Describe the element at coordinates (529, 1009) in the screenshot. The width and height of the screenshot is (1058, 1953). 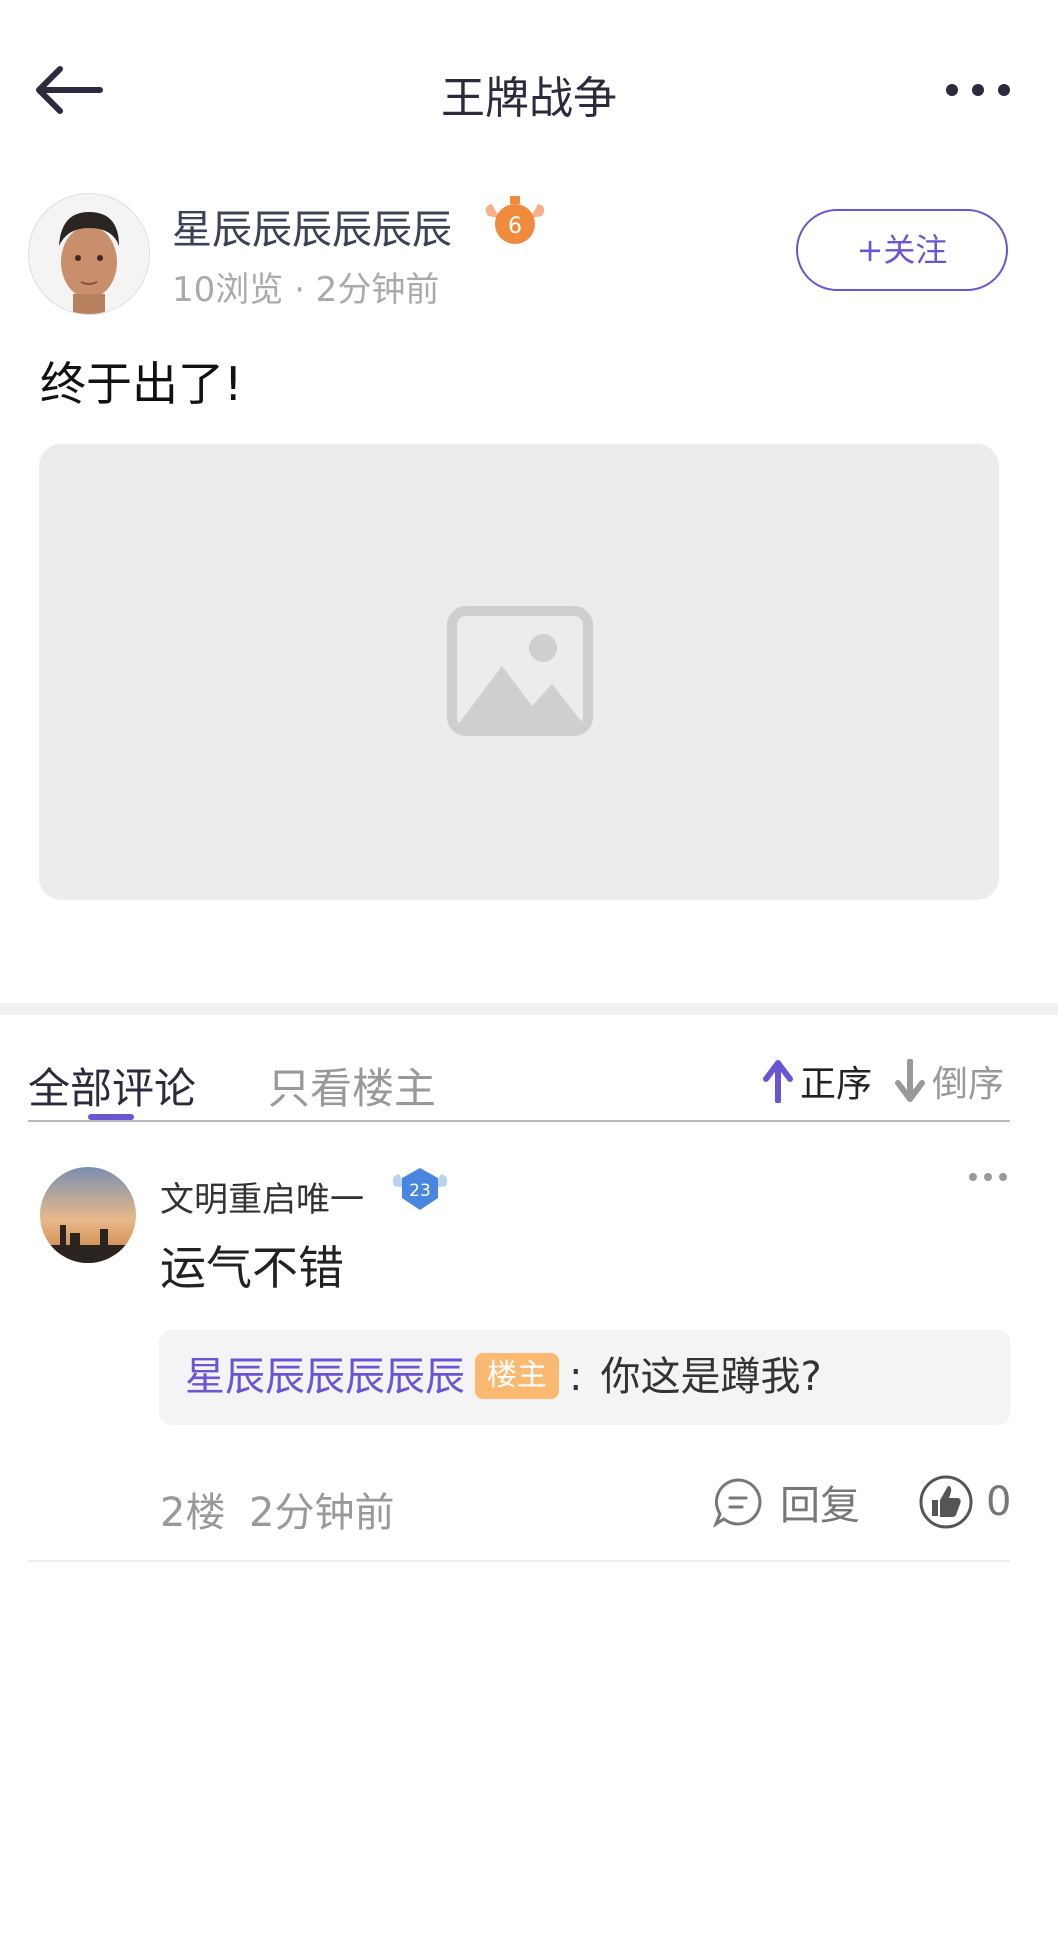
I see `section-divider` at that location.